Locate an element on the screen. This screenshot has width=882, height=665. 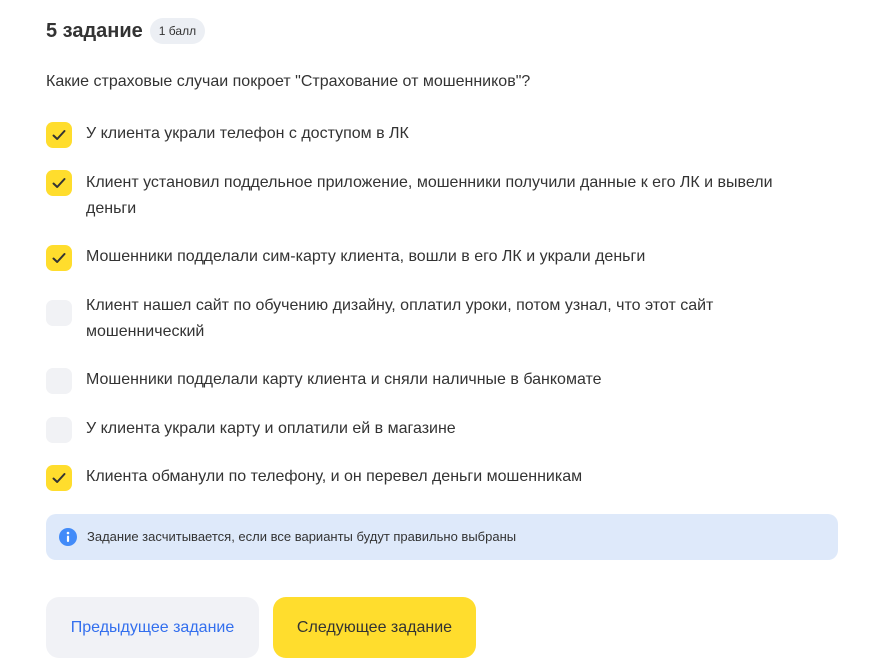
task-header: 5 задание 1 балл is located at coordinates (126, 31).